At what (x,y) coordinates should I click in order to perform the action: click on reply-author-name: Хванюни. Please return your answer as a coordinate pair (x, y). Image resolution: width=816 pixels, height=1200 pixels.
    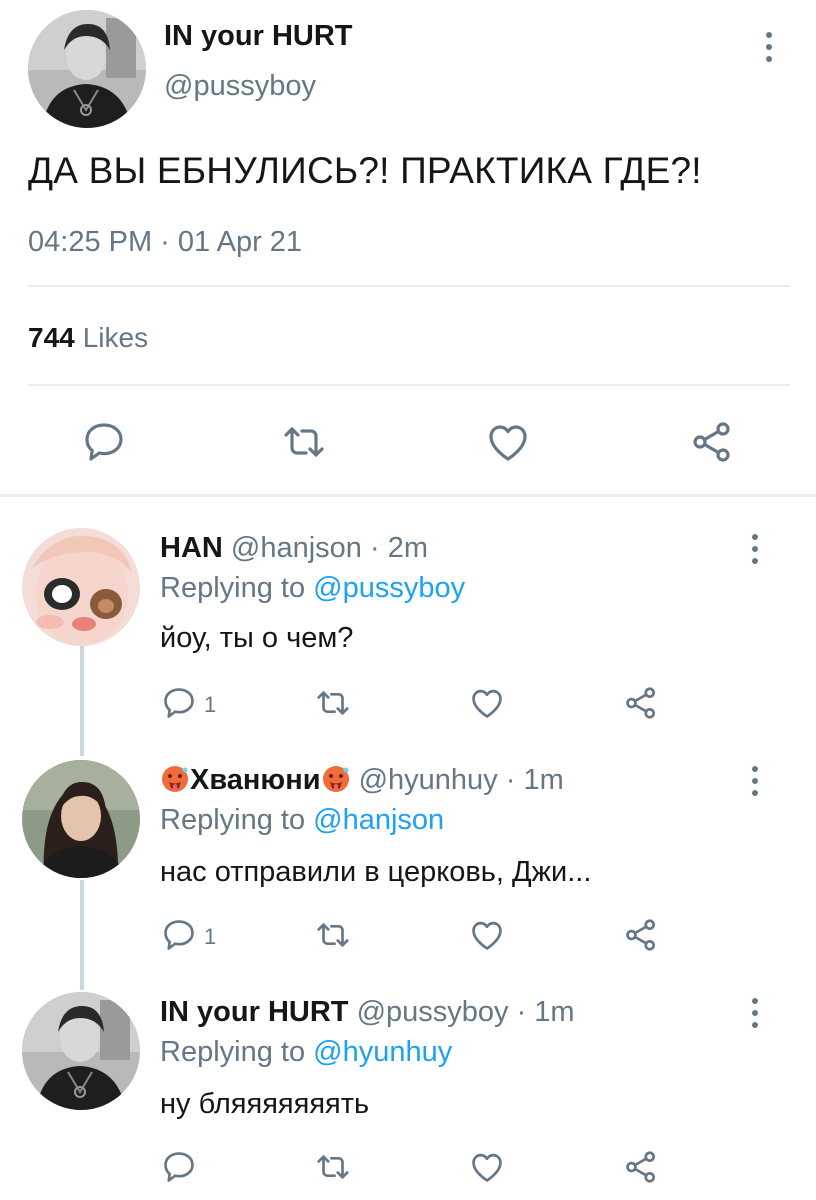
    Looking at the image, I should click on (255, 780).